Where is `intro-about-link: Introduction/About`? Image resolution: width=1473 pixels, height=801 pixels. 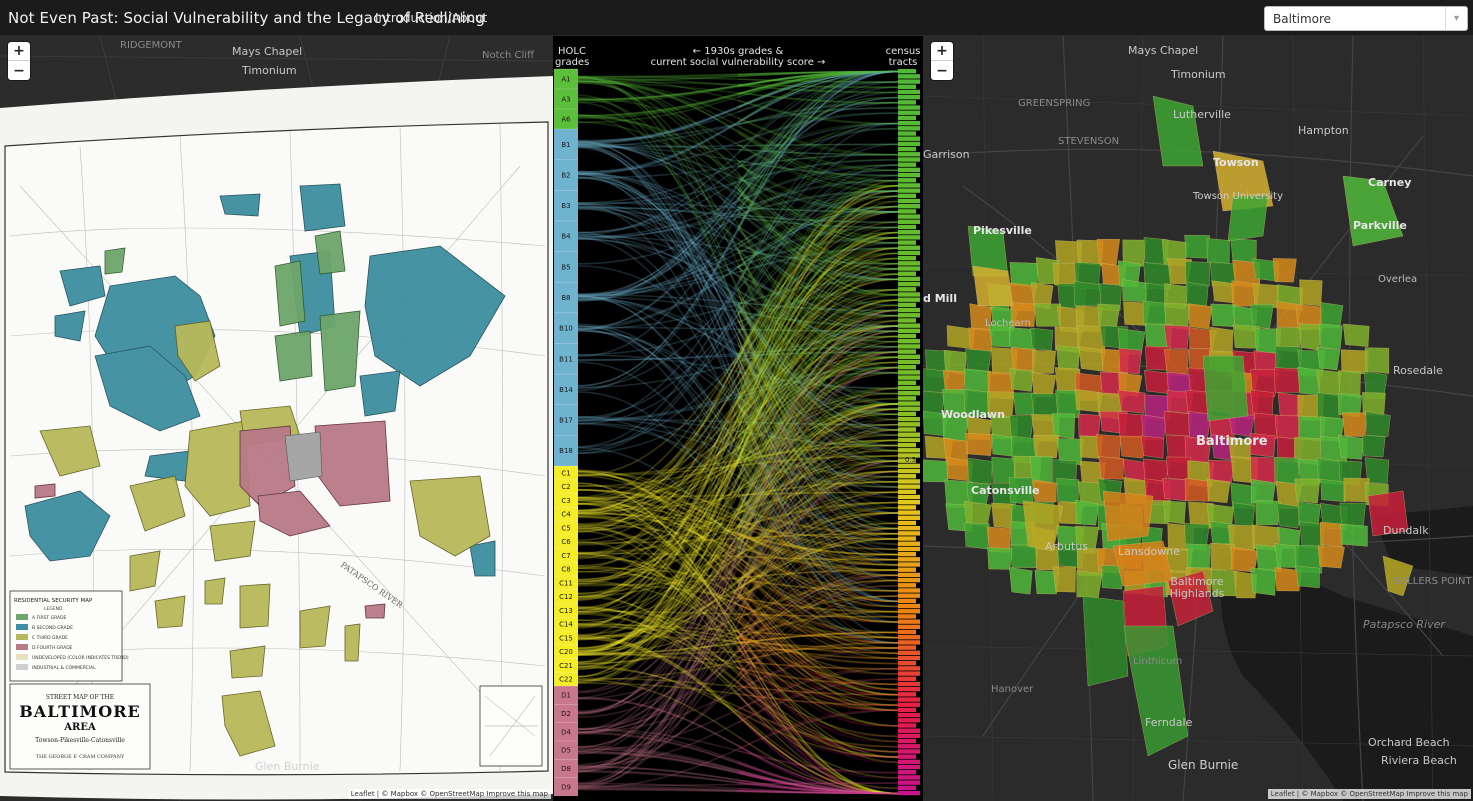 intro-about-link: Introduction/About is located at coordinates (431, 18).